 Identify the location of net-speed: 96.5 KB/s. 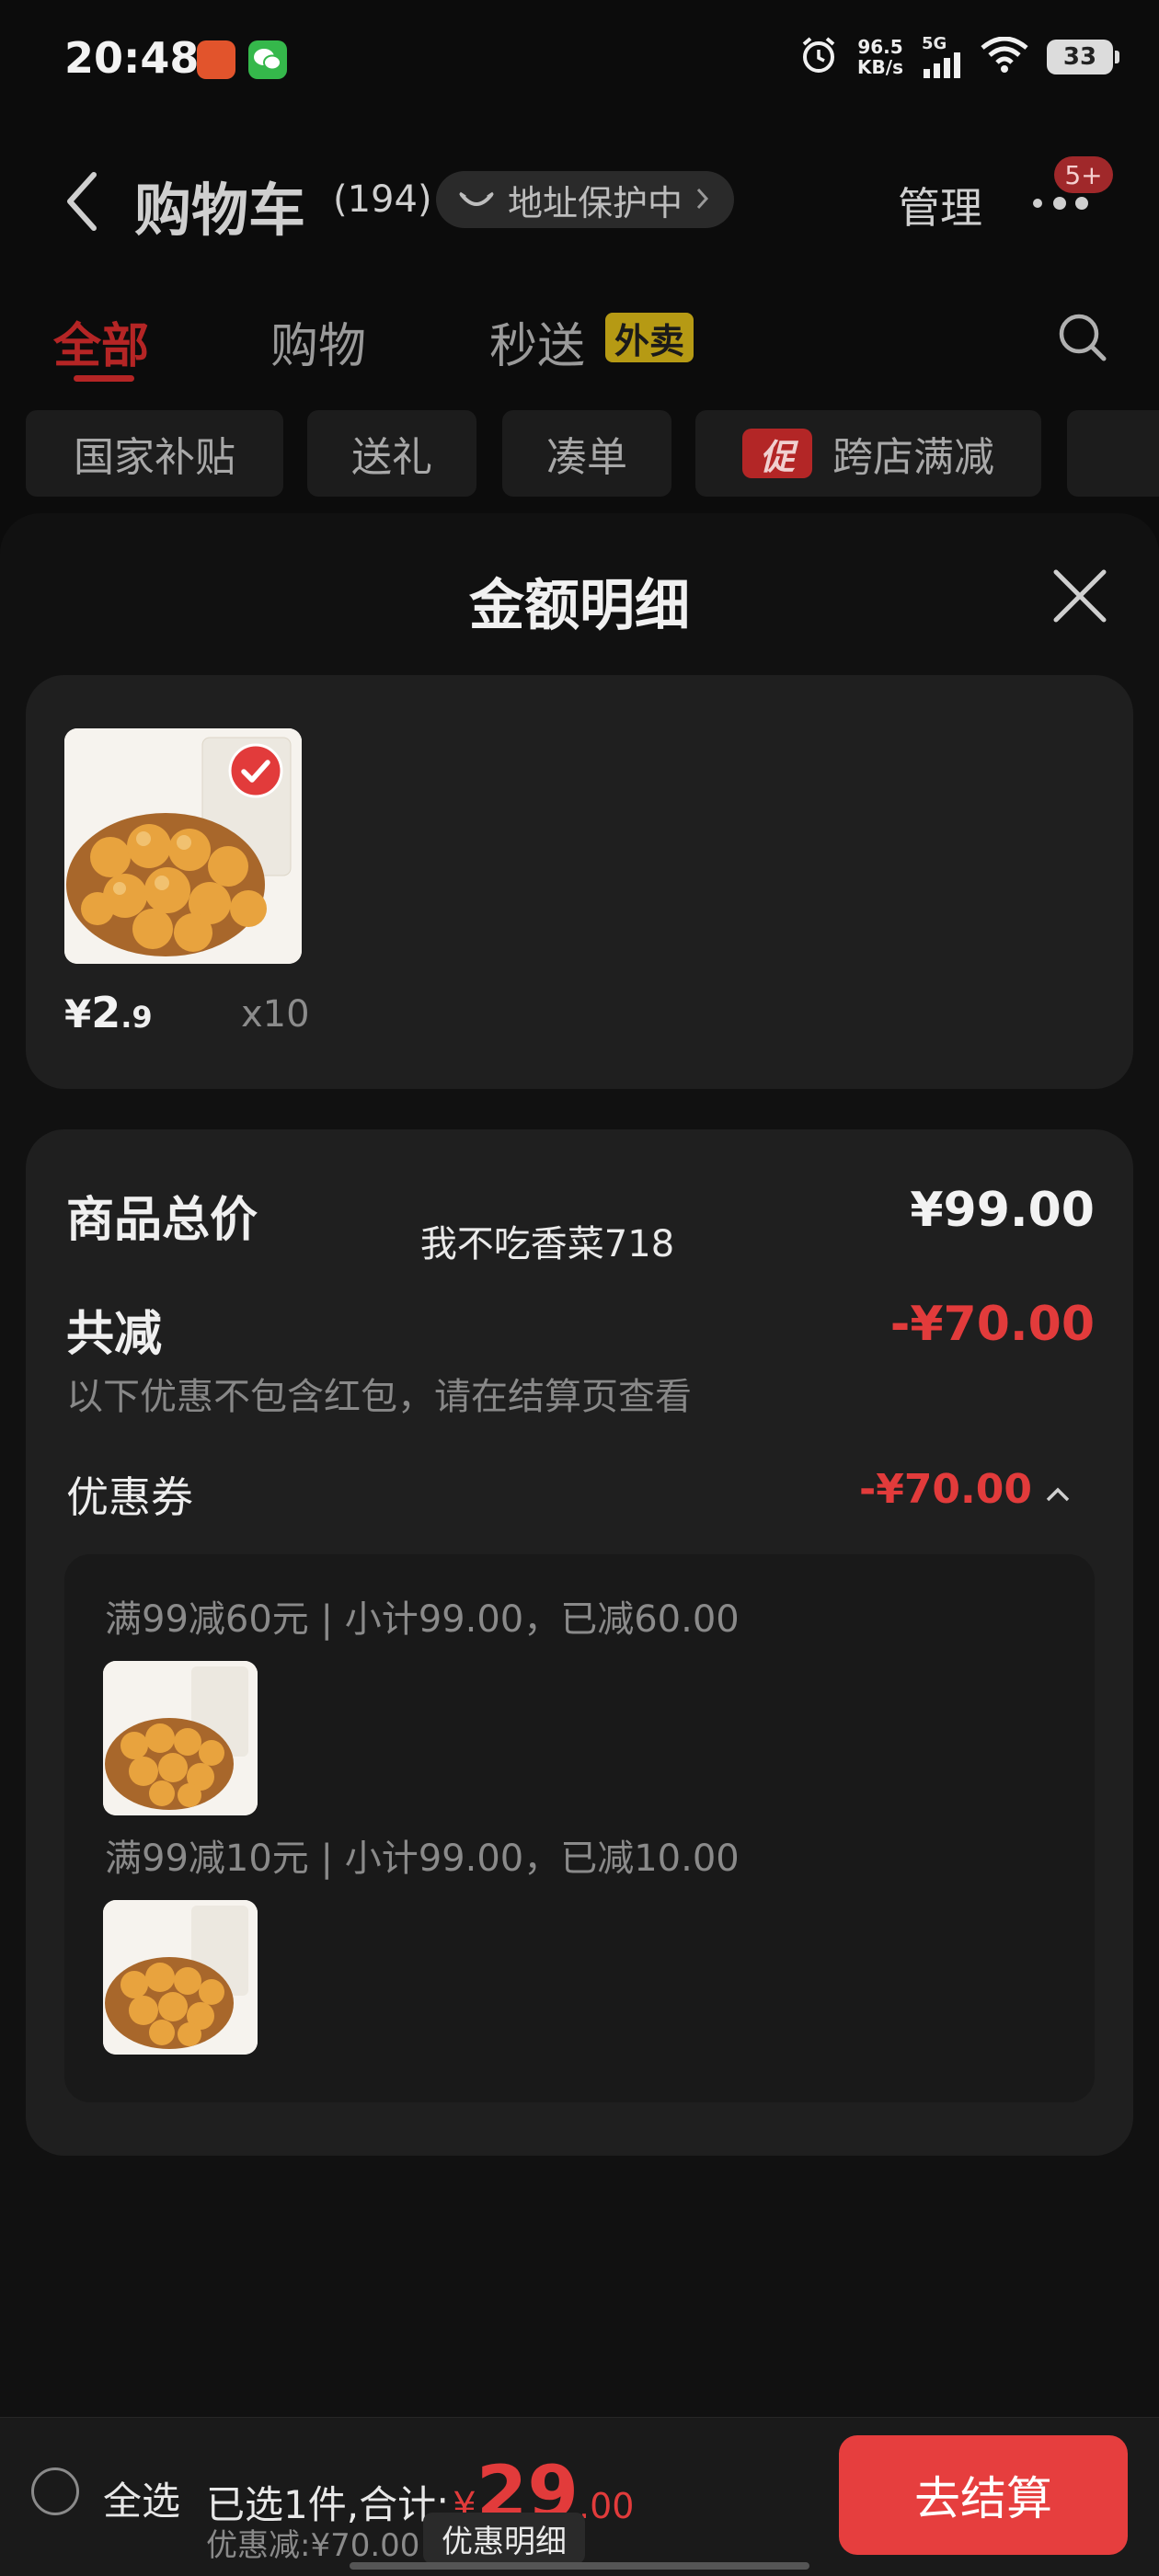
(880, 57).